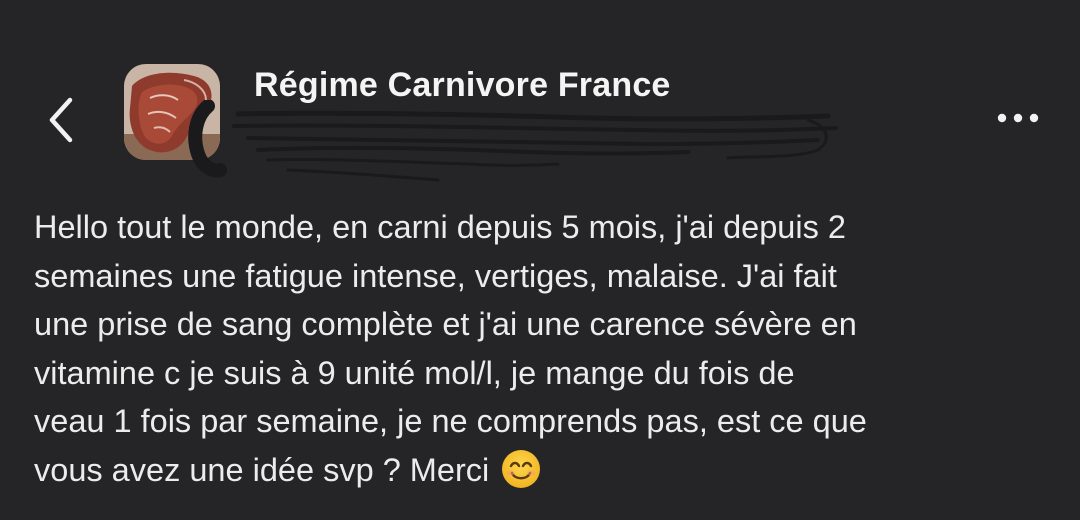 This screenshot has width=1080, height=520. I want to click on group-avatar, so click(172, 112).